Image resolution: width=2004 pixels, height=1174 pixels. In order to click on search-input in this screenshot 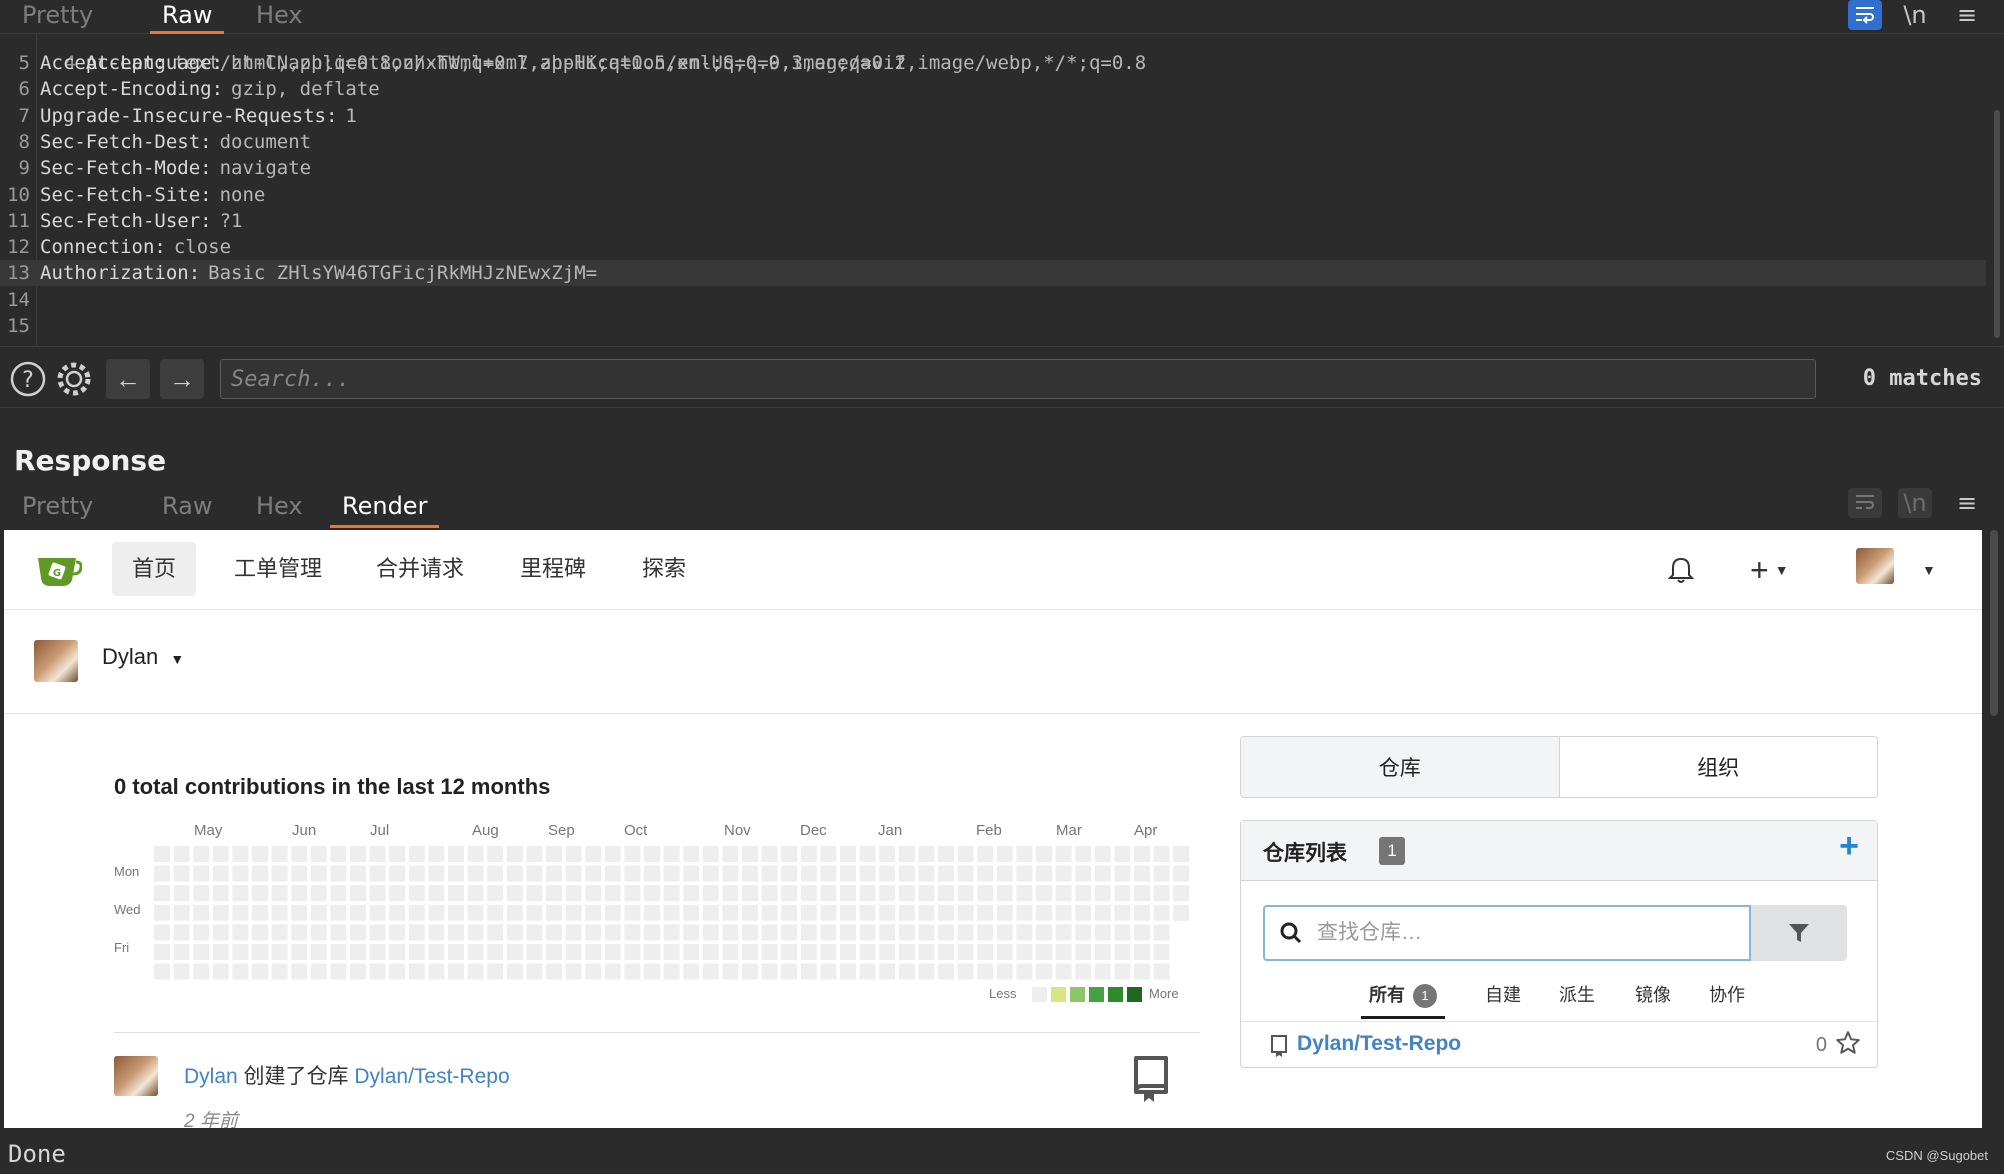, I will do `click(1018, 379)`.